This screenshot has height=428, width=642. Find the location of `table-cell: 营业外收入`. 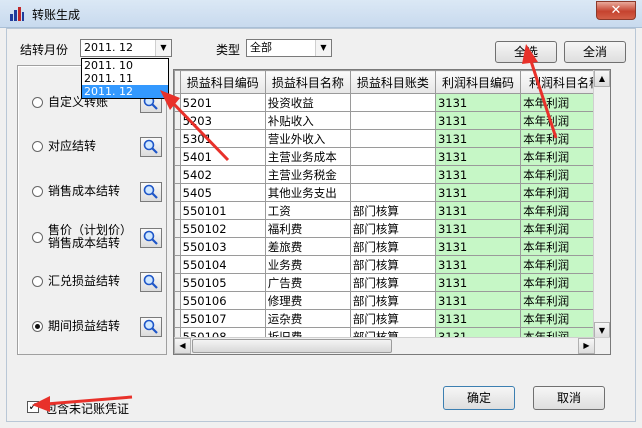

table-cell: 营业外收入 is located at coordinates (307, 138).